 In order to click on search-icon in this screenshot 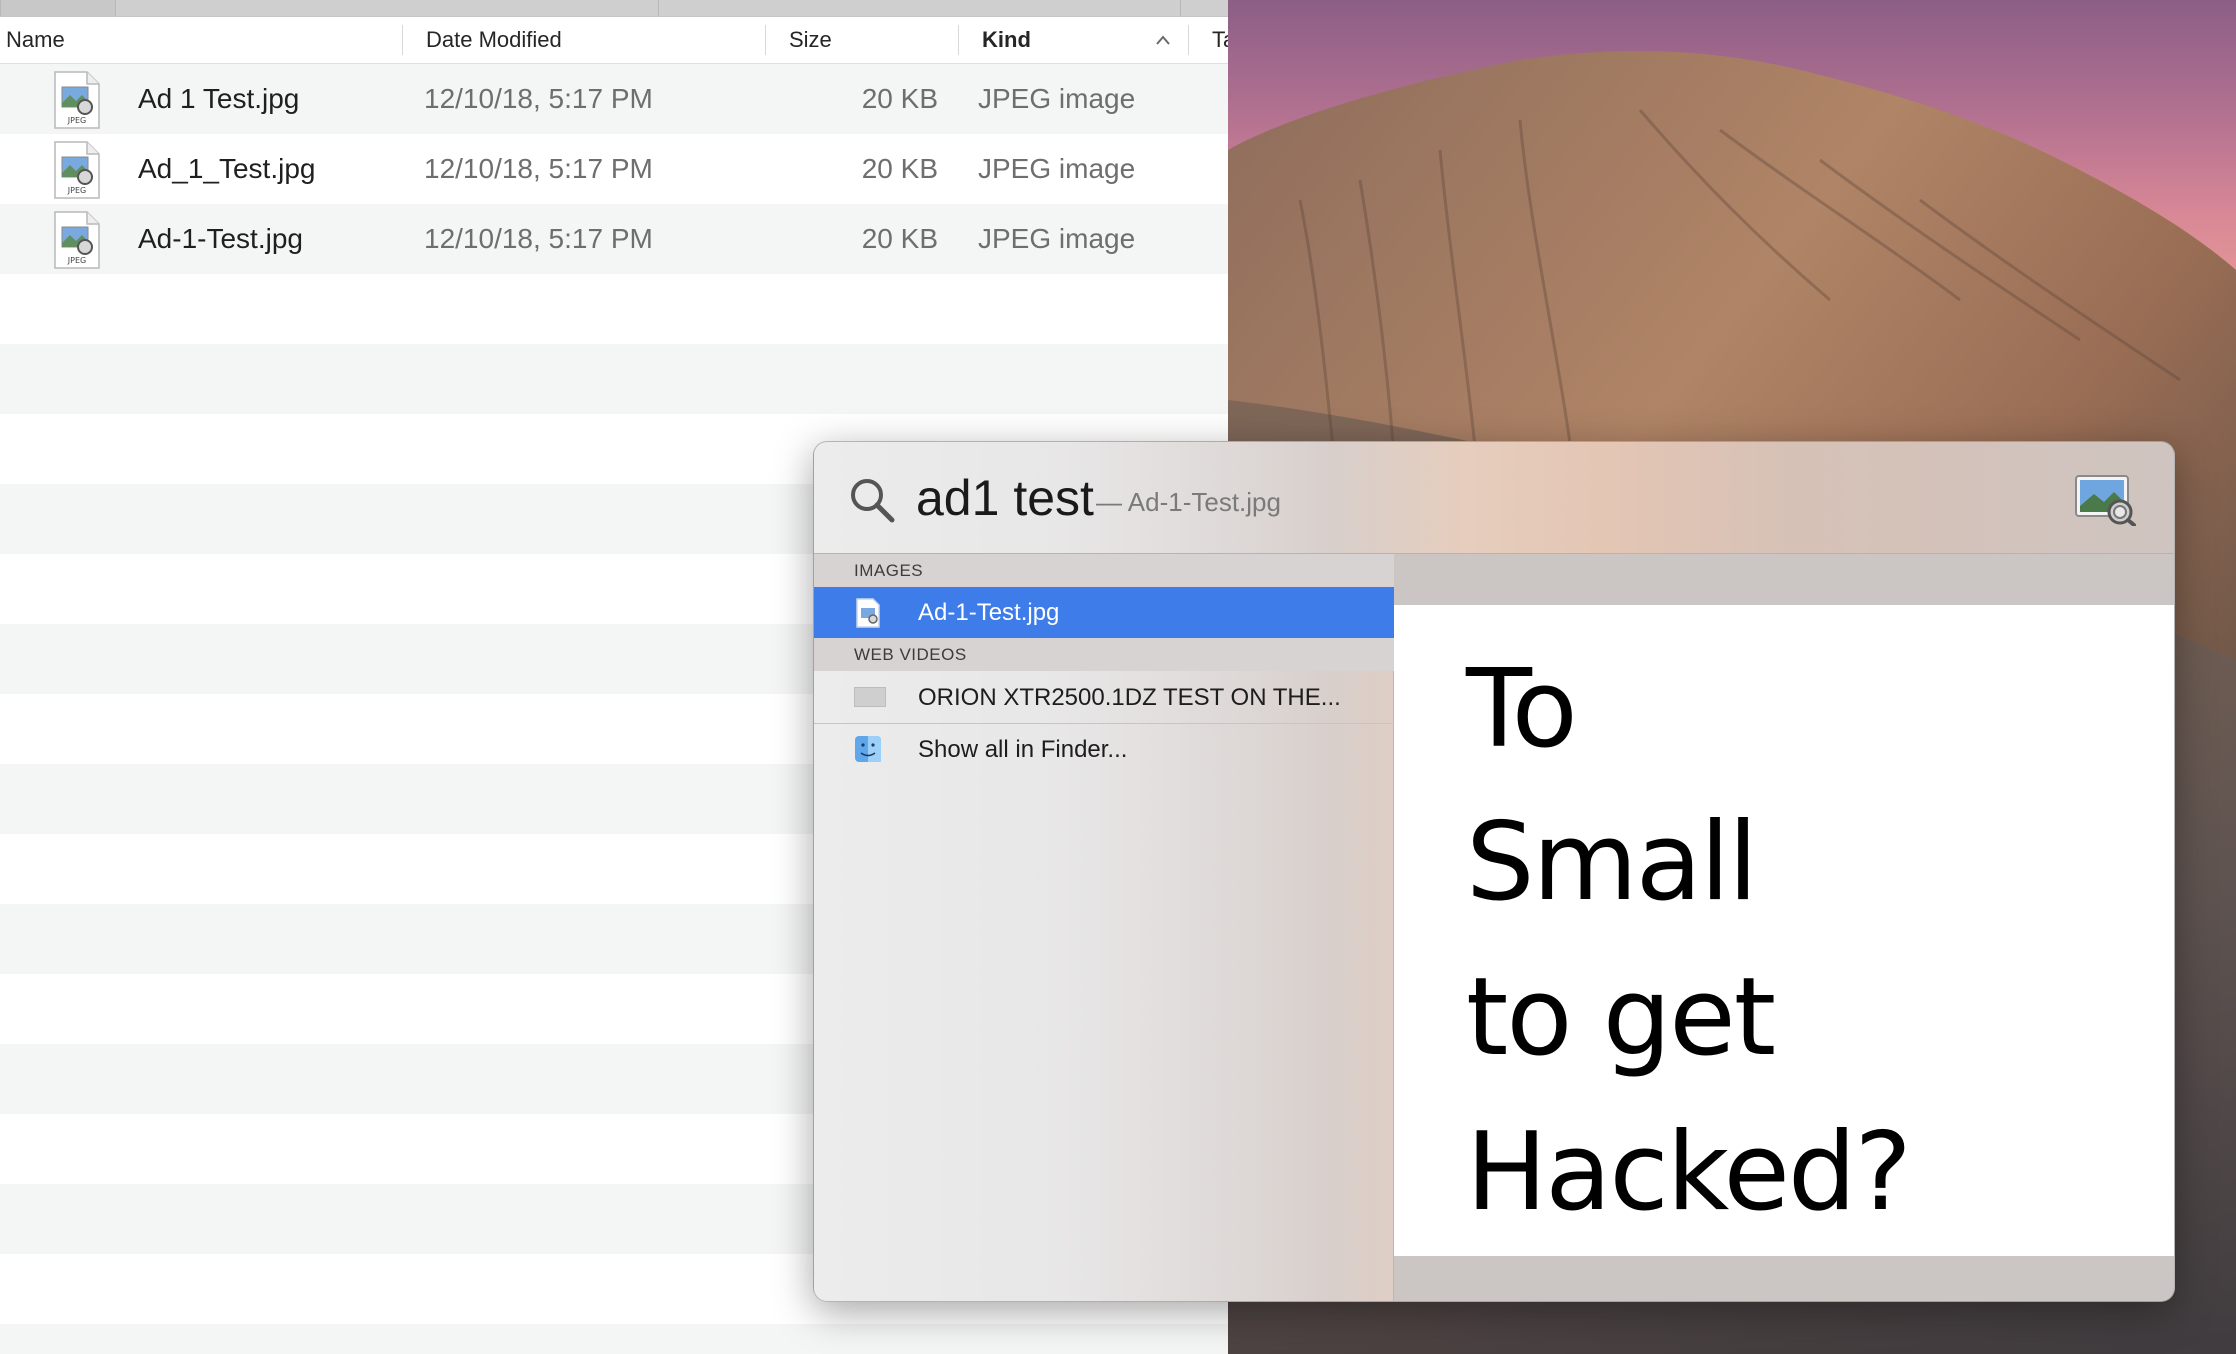, I will do `click(873, 501)`.